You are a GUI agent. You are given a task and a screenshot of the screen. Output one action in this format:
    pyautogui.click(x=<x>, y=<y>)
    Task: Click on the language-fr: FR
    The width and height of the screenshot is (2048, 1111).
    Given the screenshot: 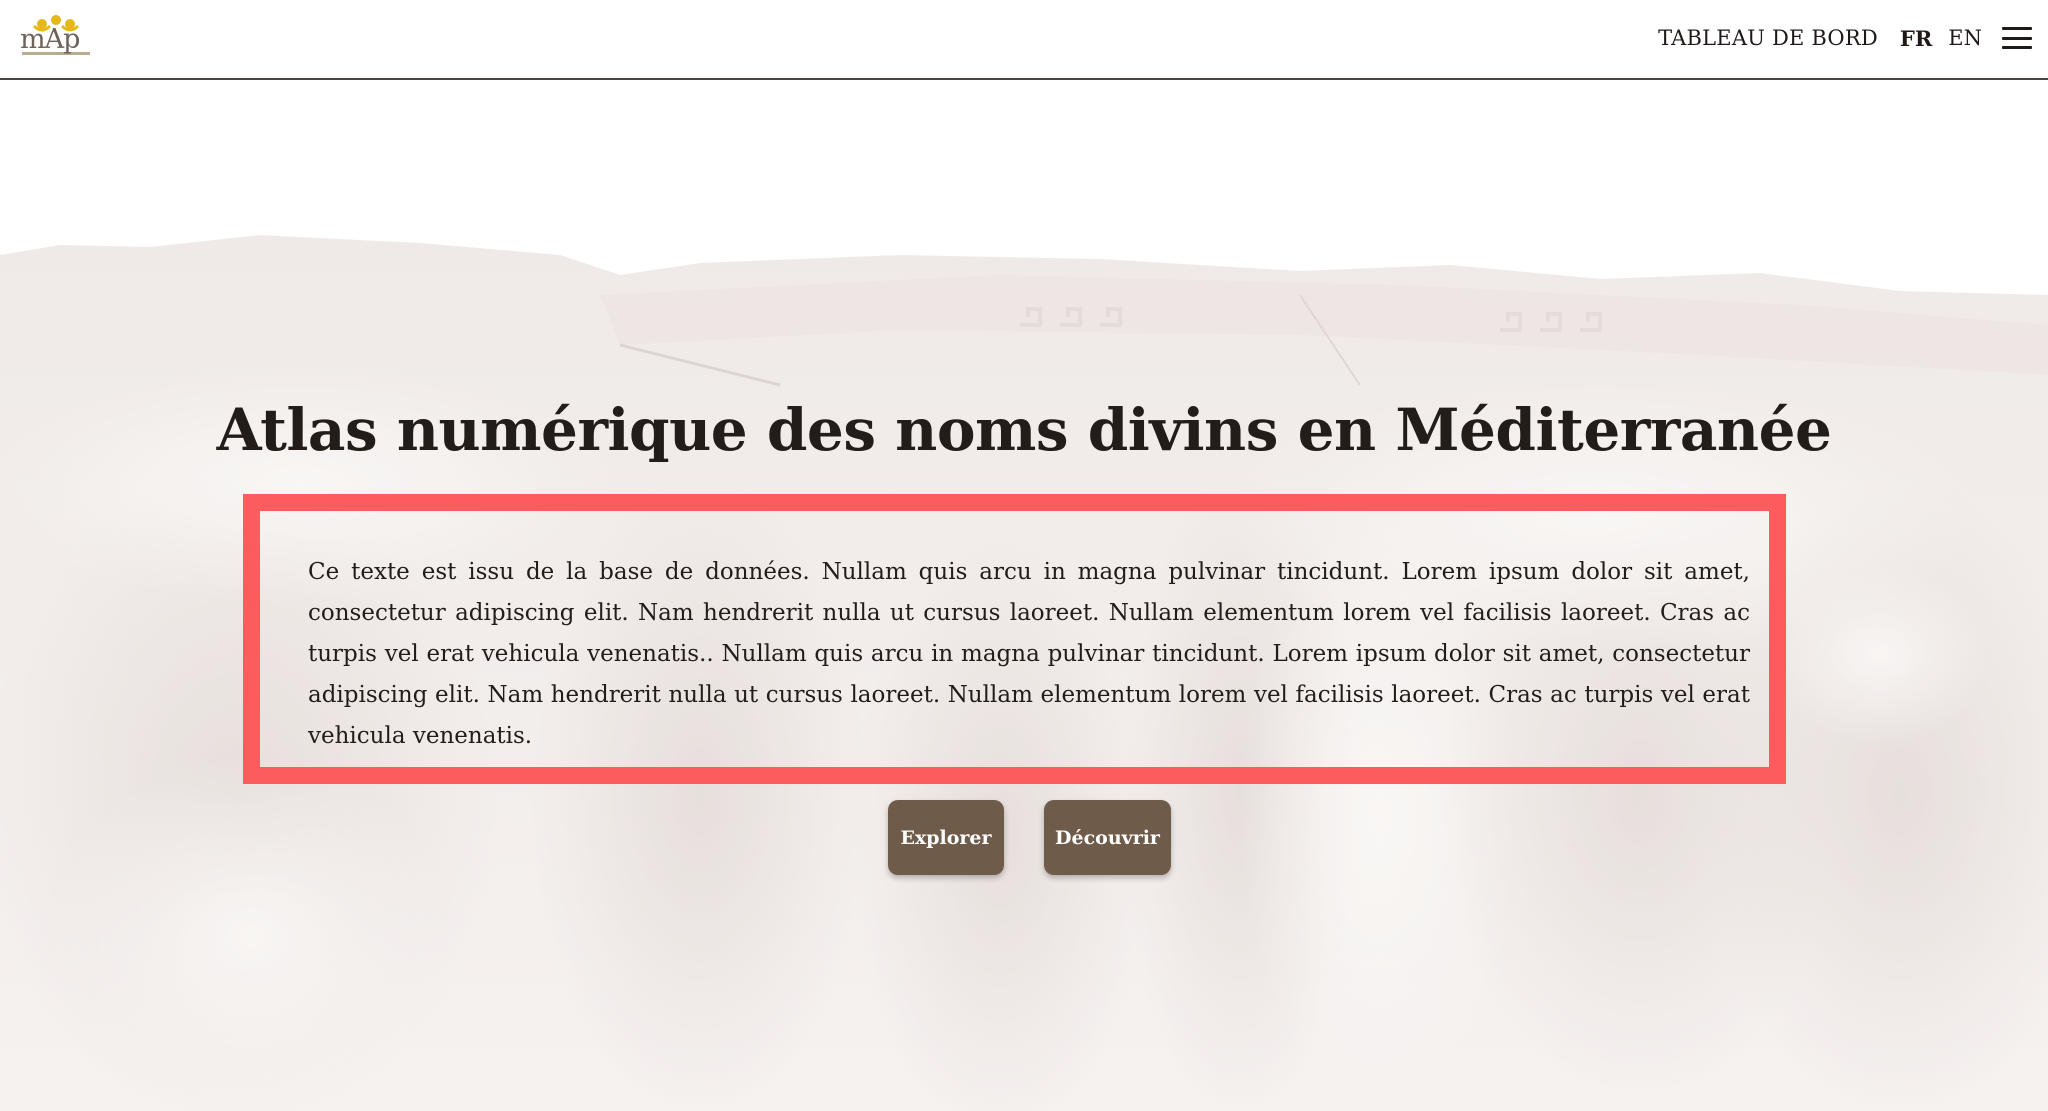 What is the action you would take?
    pyautogui.click(x=1916, y=38)
    